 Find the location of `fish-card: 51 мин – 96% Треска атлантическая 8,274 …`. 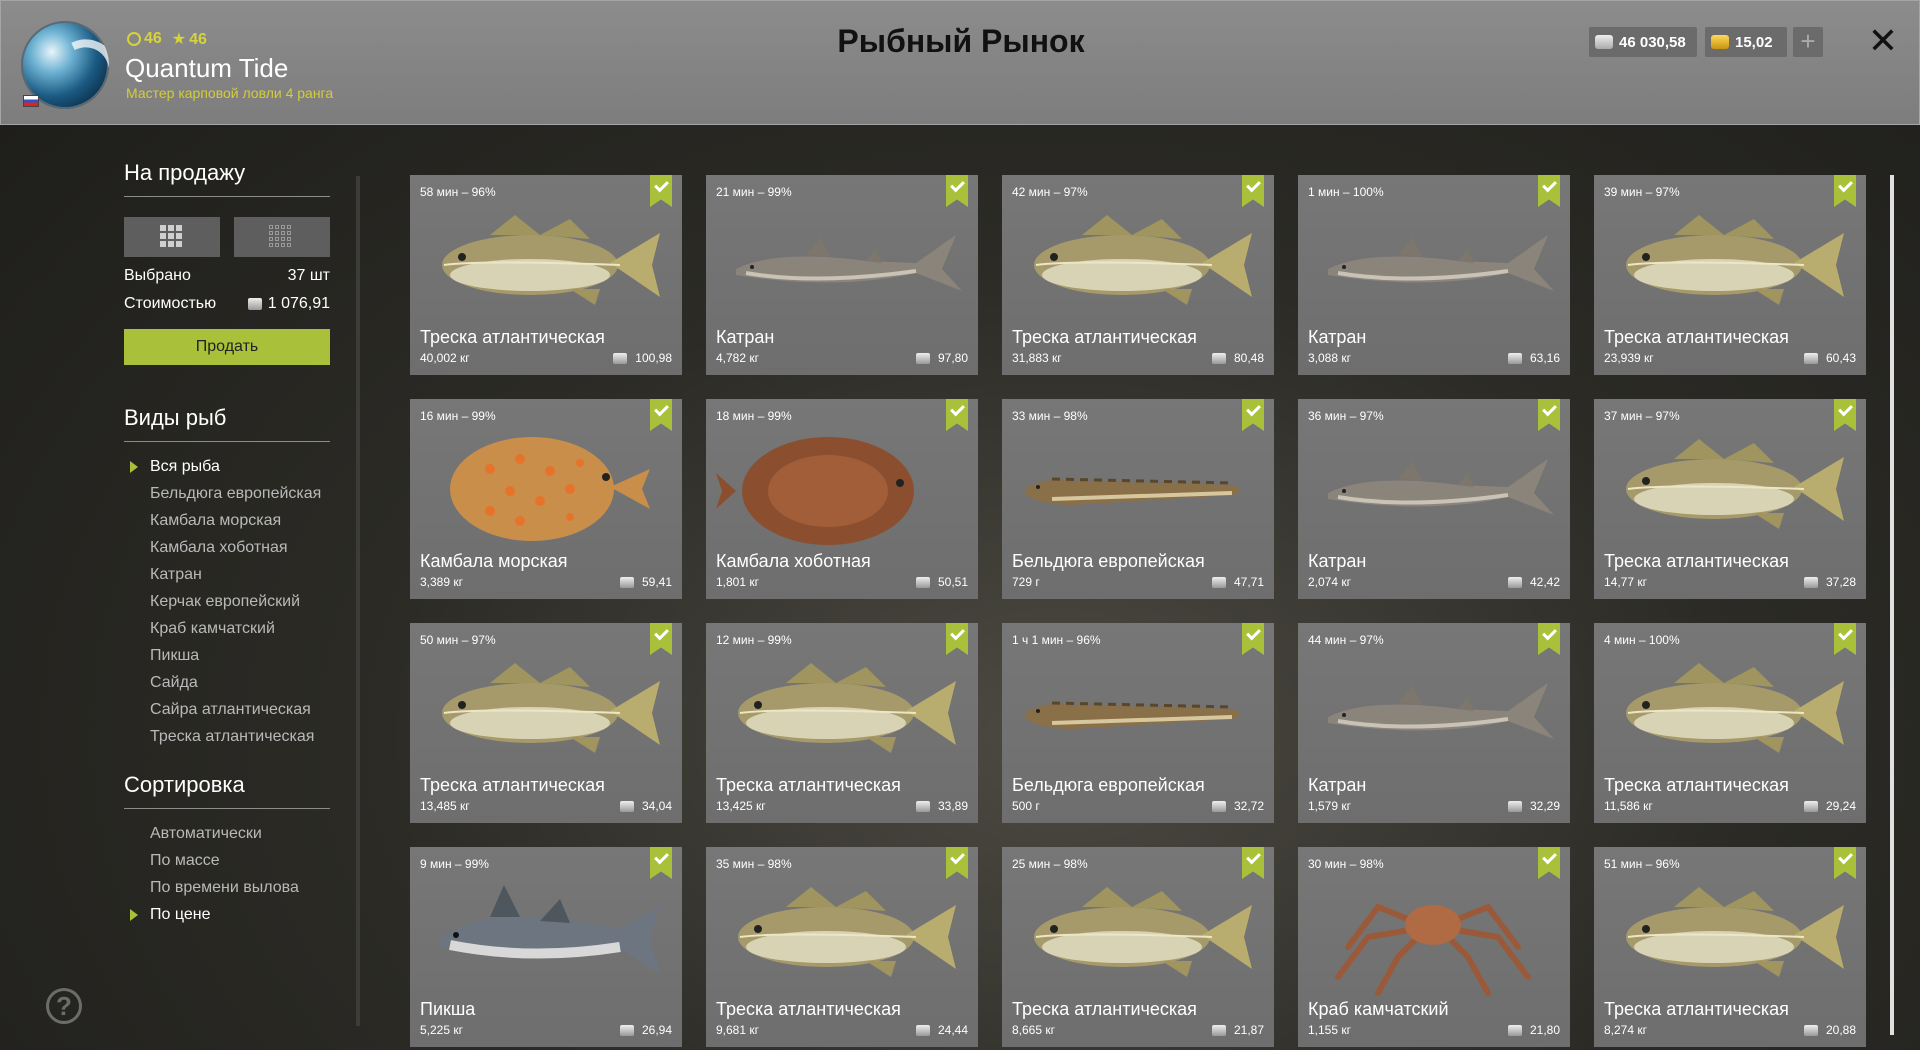

fish-card: 51 мин – 96% Треска атлантическая 8,274 … is located at coordinates (1730, 947).